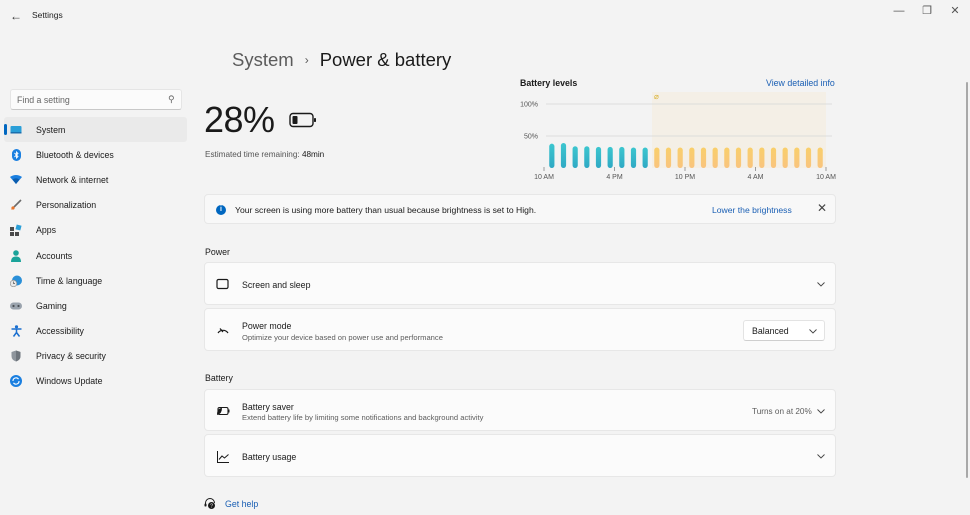 Image resolution: width=970 pixels, height=515 pixels. I want to click on sidebar-item-accessibility: Accessibility, so click(95, 331).